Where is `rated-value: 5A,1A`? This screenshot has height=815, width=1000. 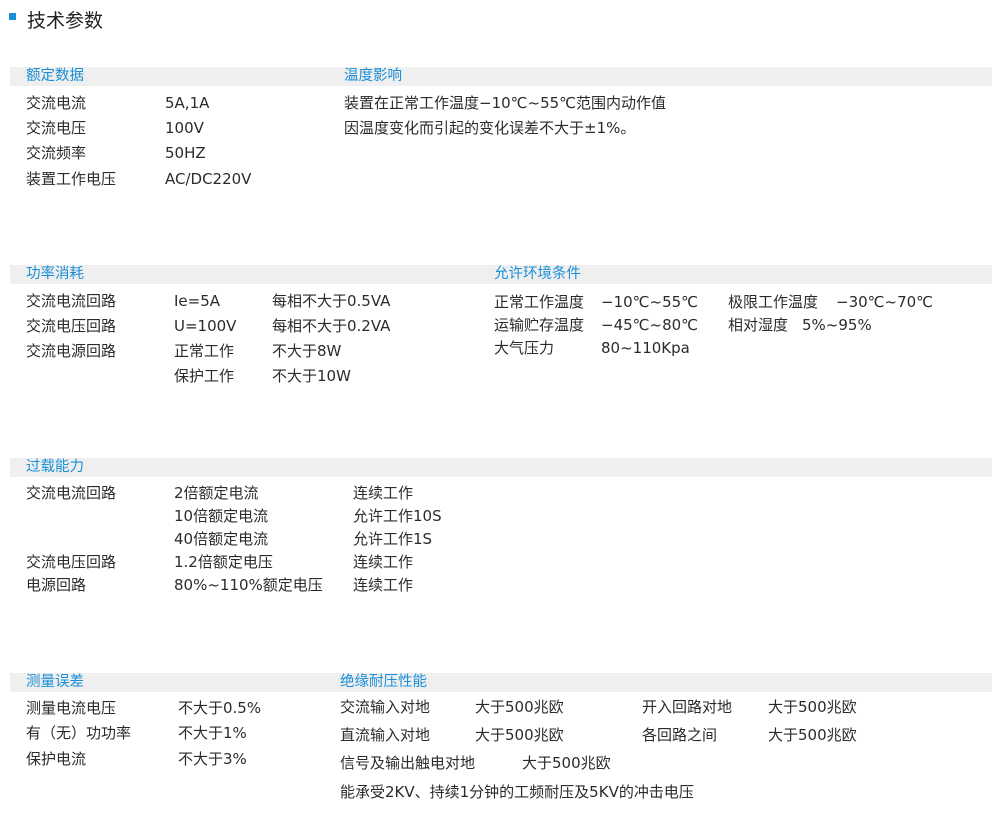 rated-value: 5A,1A is located at coordinates (187, 103).